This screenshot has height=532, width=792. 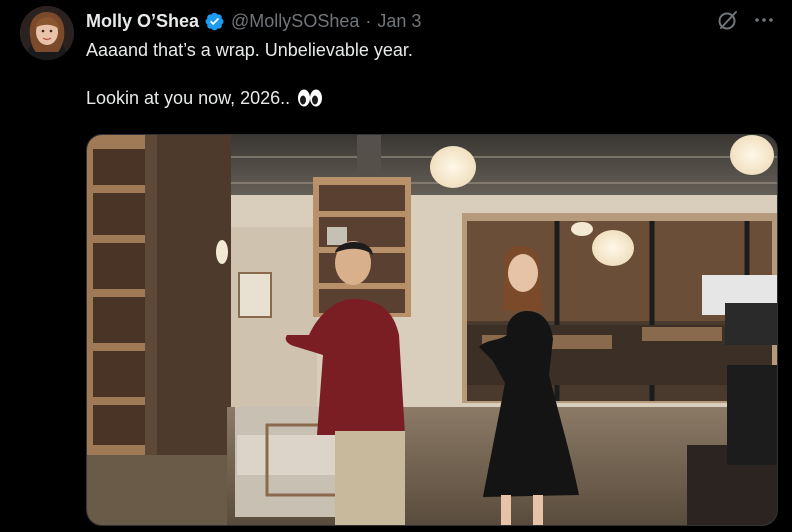 I want to click on handle: @MollySOShea, so click(x=295, y=21).